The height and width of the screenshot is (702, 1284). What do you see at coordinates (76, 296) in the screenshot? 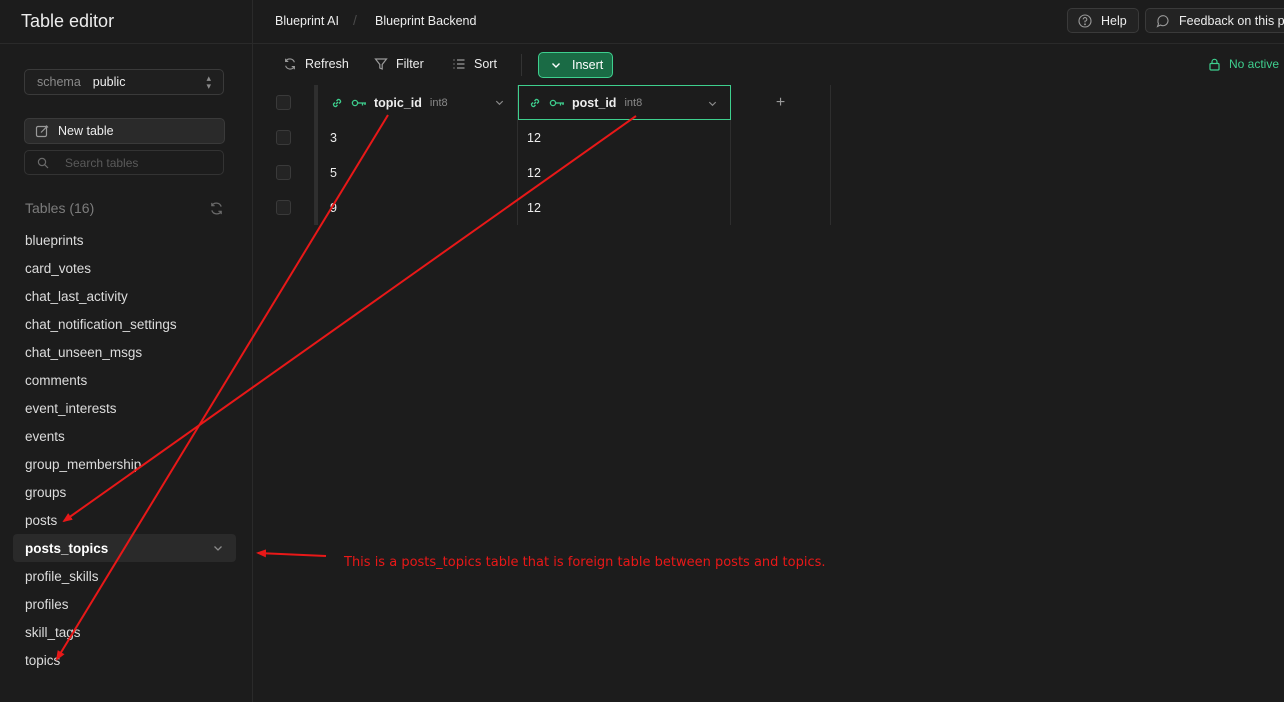
I see `sidebar-item-label: chat_last_activity` at bounding box center [76, 296].